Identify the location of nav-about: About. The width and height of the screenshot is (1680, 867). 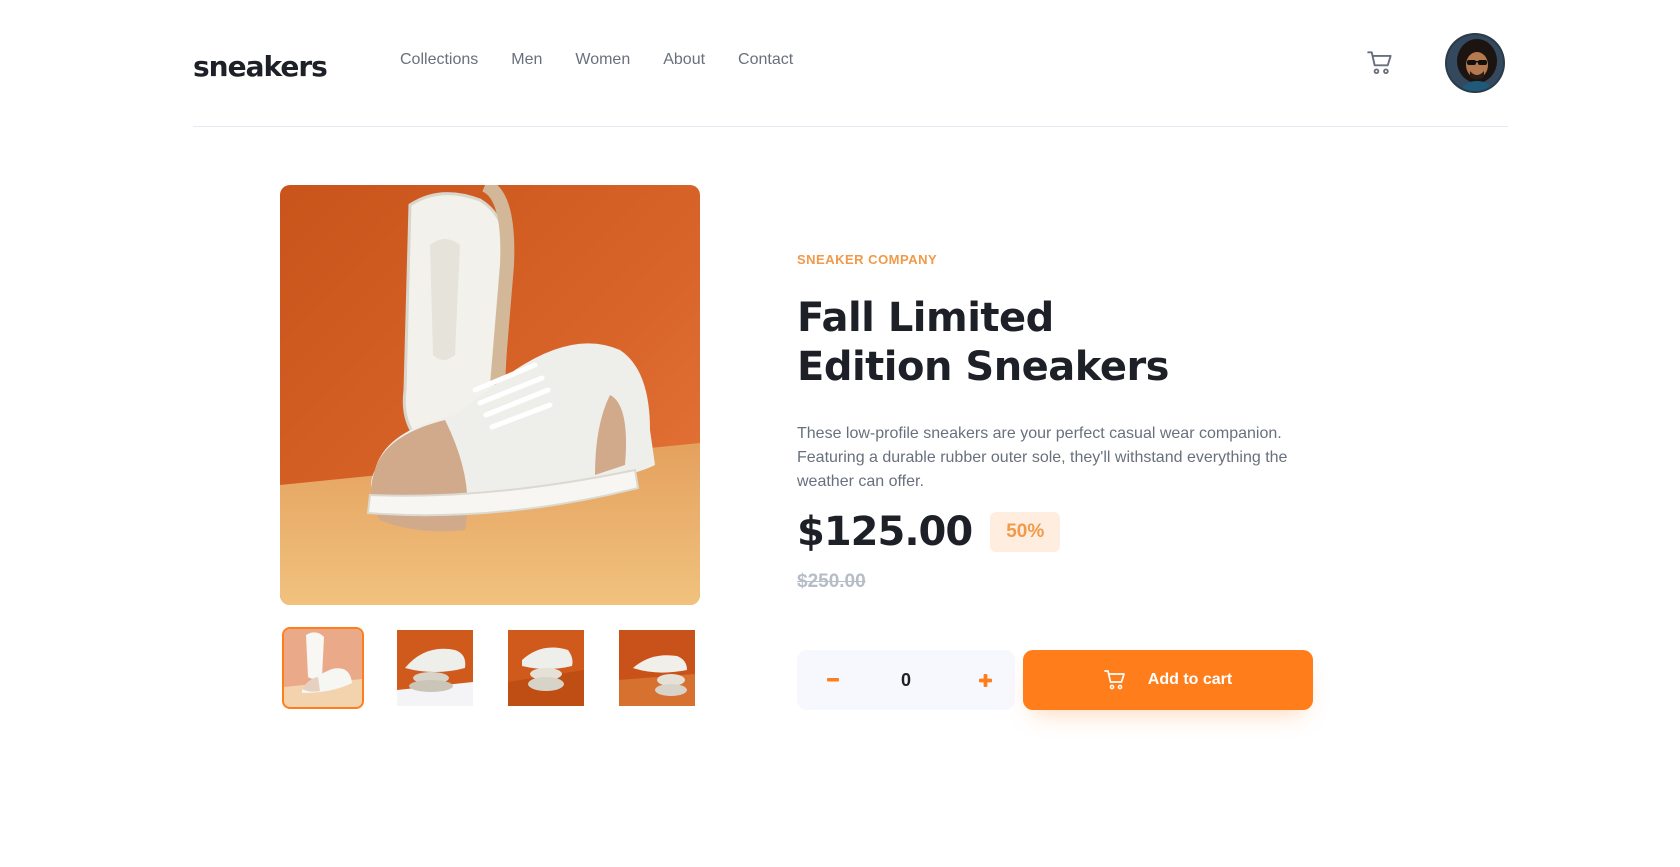
(684, 60).